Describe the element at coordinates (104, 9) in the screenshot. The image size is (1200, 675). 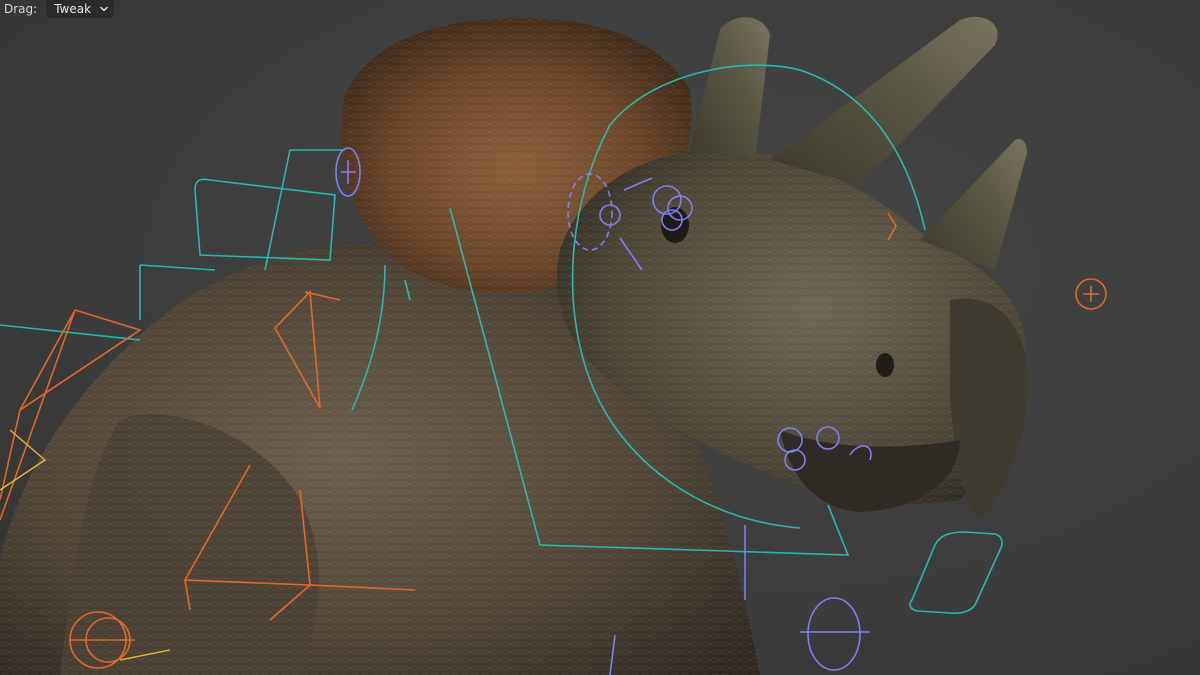
I see `chevron-down-icon` at that location.